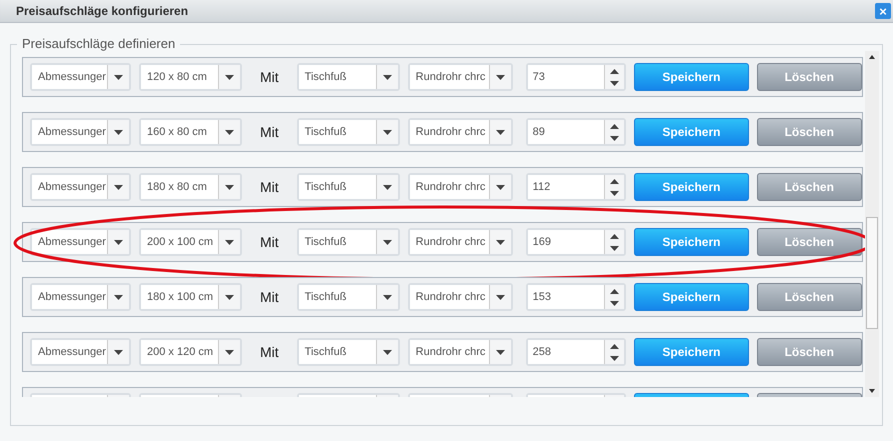  I want to click on dropdown-value: 160 x 80 cm, so click(177, 132).